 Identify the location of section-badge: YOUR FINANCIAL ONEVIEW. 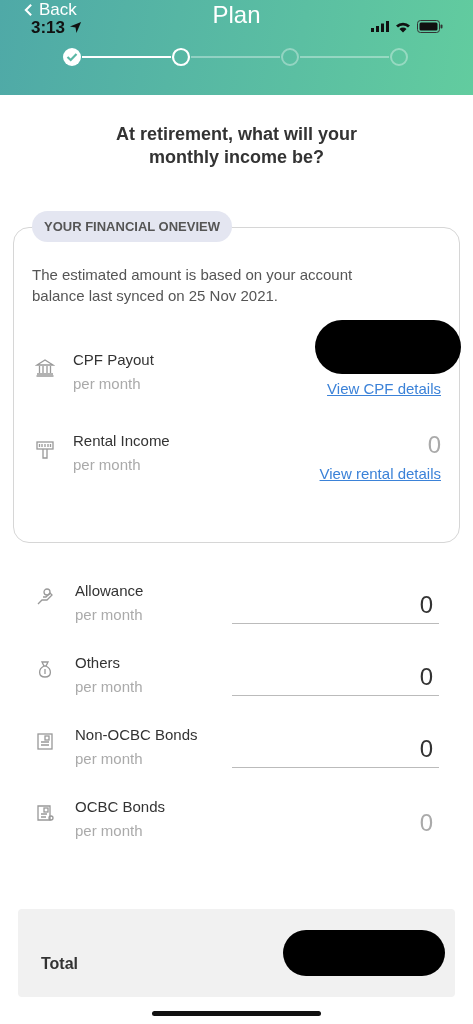
(132, 226).